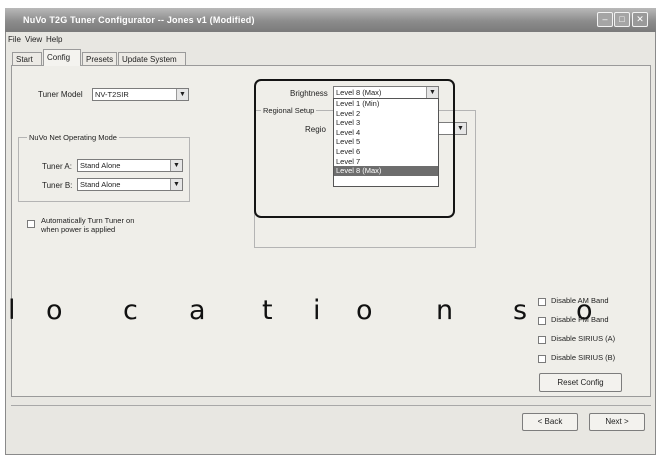 The image size is (665, 459). I want to click on operating-mode-title: NuVo Net Operating Mode, so click(73, 137).